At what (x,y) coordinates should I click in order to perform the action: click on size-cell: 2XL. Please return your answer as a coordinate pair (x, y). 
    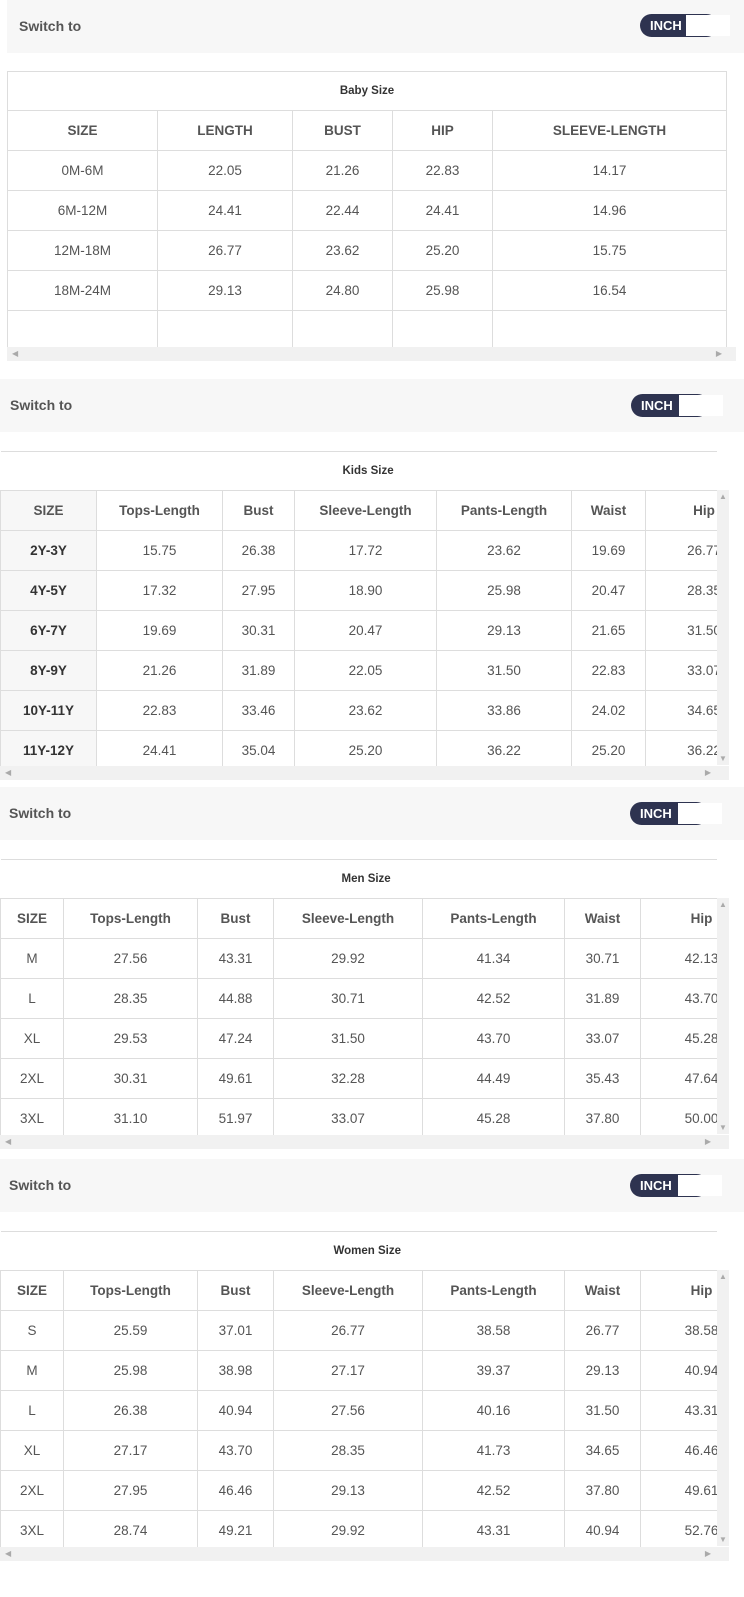
    Looking at the image, I should click on (32, 1490).